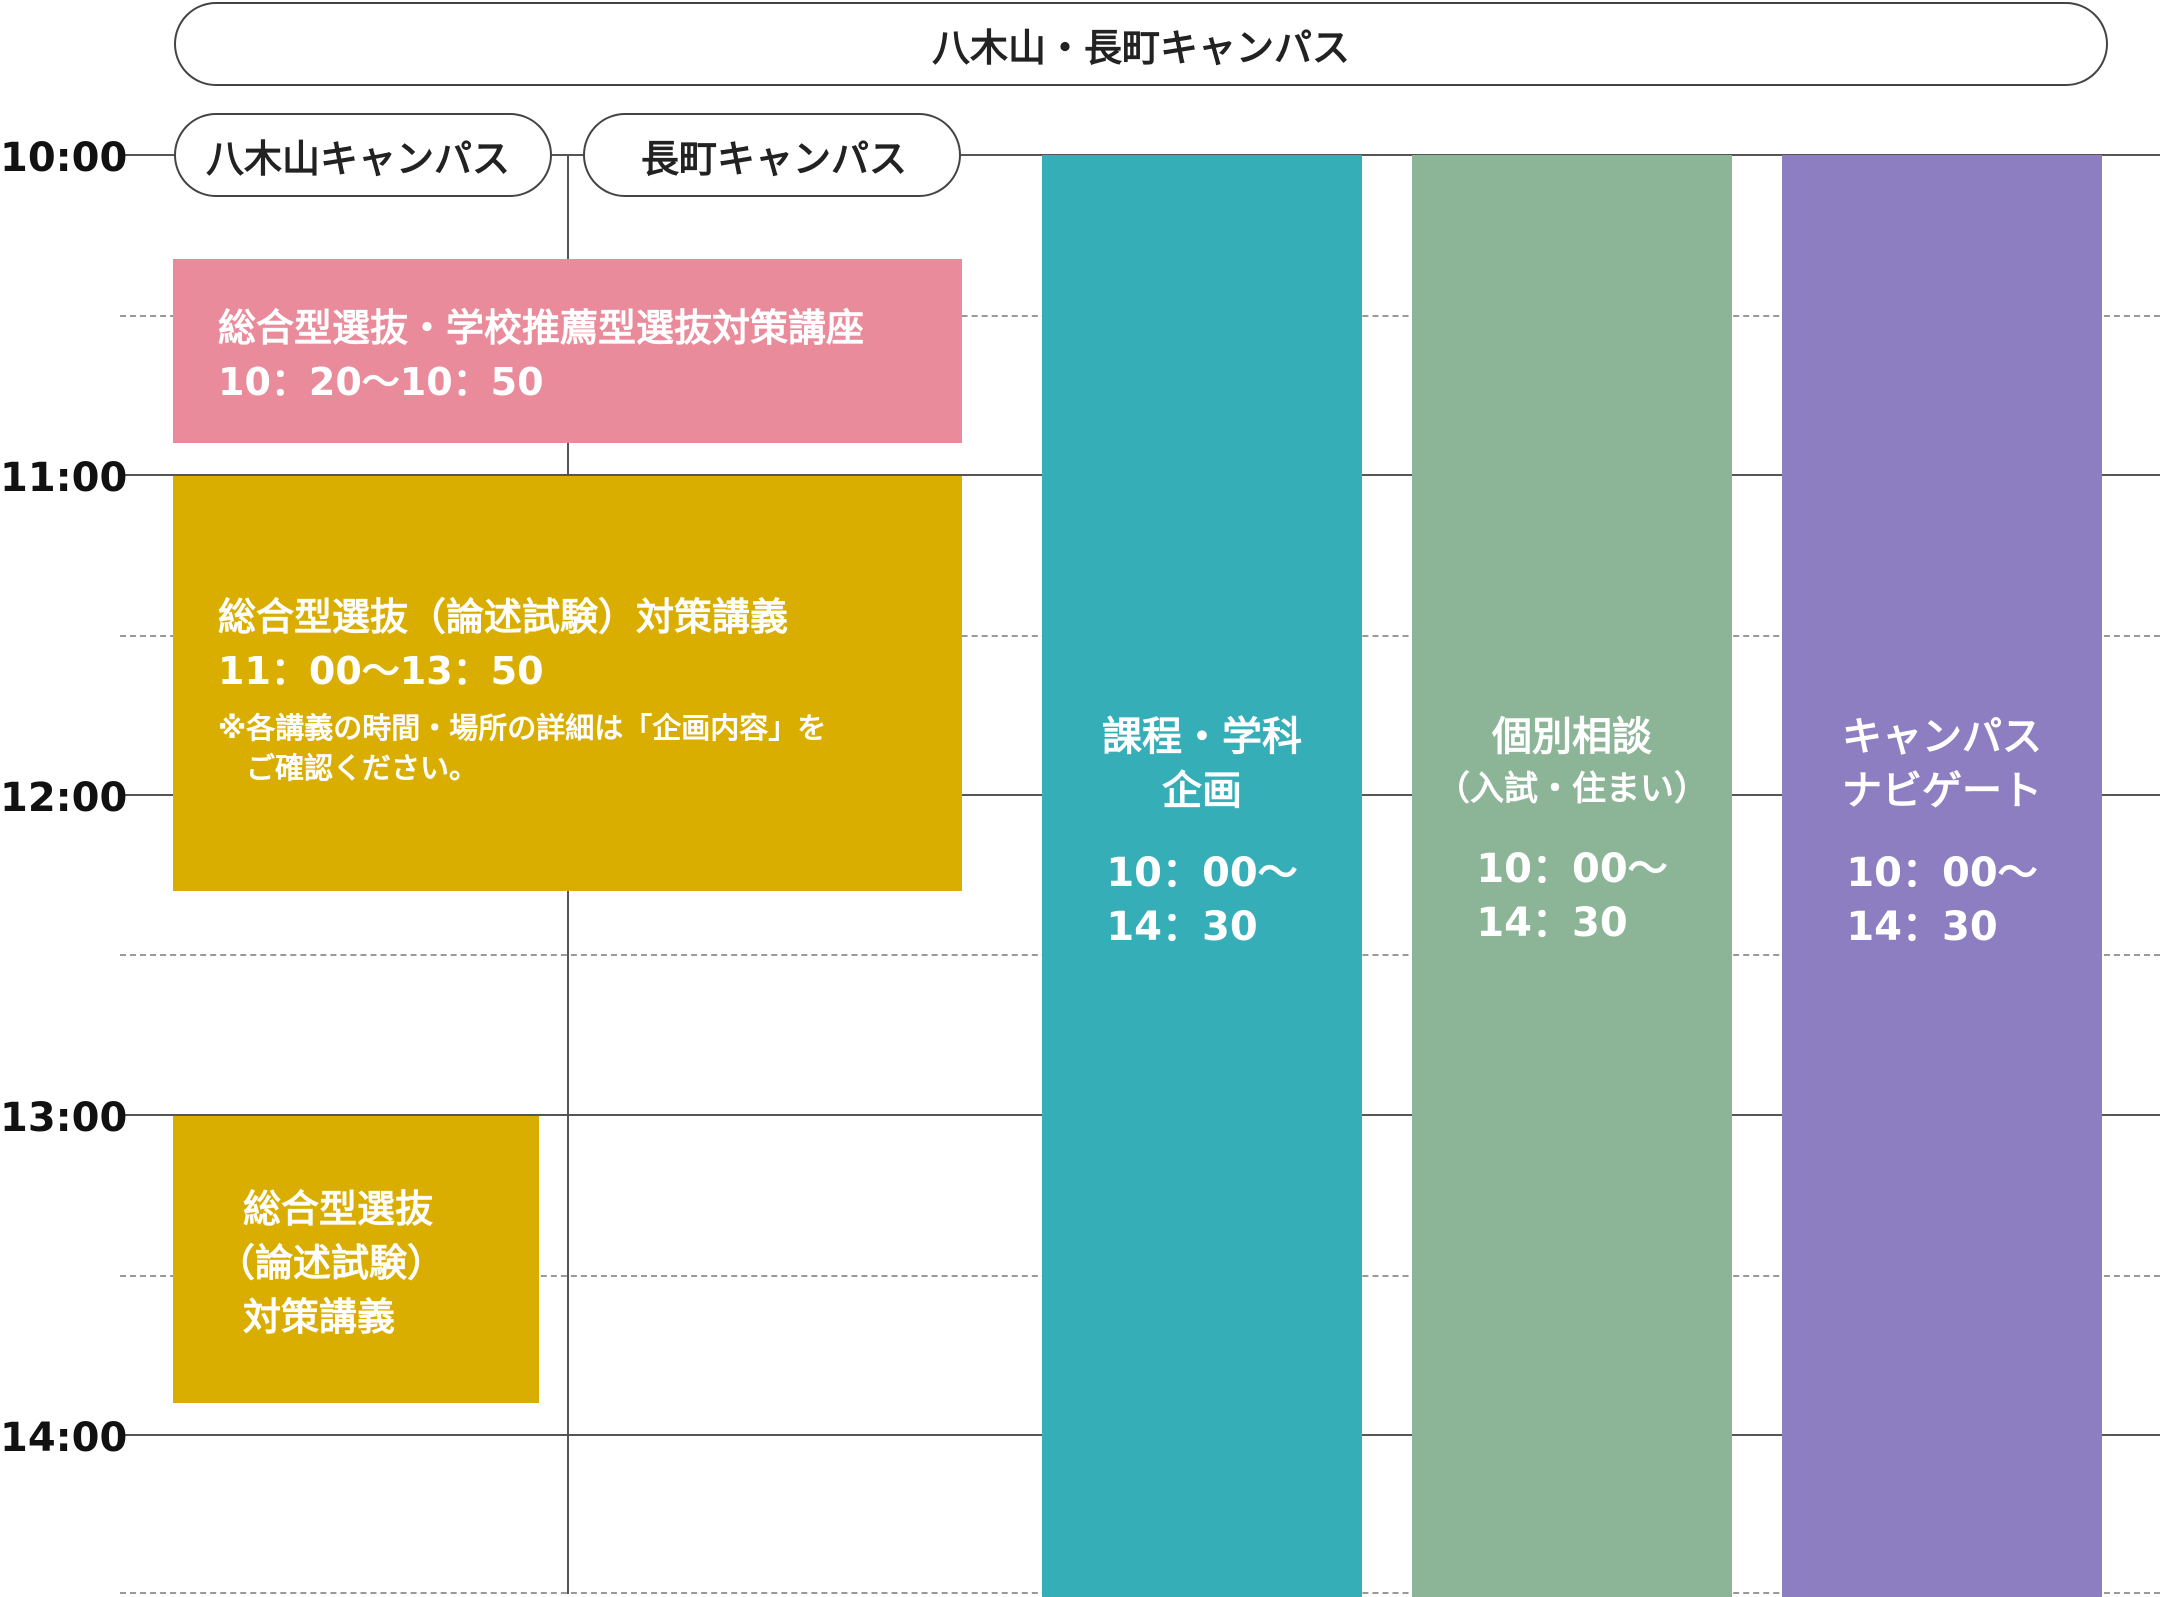 The height and width of the screenshot is (1597, 2160). What do you see at coordinates (64, 798) in the screenshot?
I see `time-label-12: 12:00` at bounding box center [64, 798].